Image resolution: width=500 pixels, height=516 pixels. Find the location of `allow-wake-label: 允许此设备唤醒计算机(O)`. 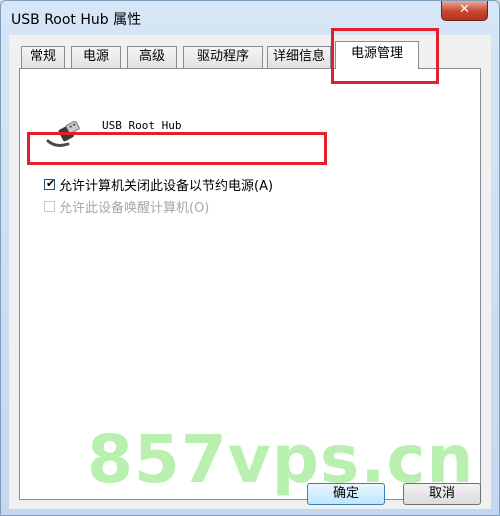

allow-wake-label: 允许此设备唤醒计算机(O) is located at coordinates (134, 208).